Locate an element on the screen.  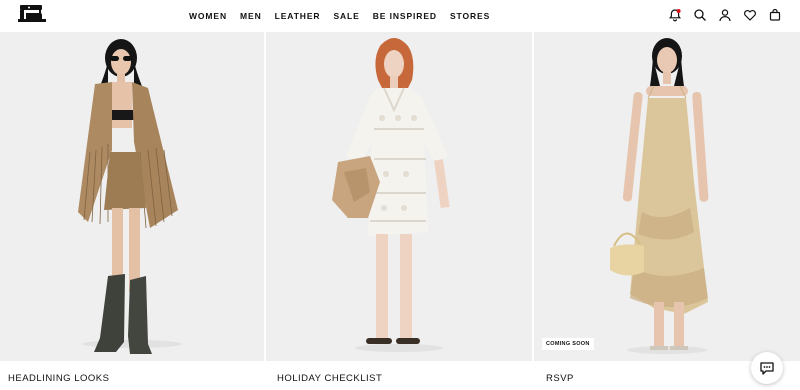
chat-bubble-icon is located at coordinates (767, 368).